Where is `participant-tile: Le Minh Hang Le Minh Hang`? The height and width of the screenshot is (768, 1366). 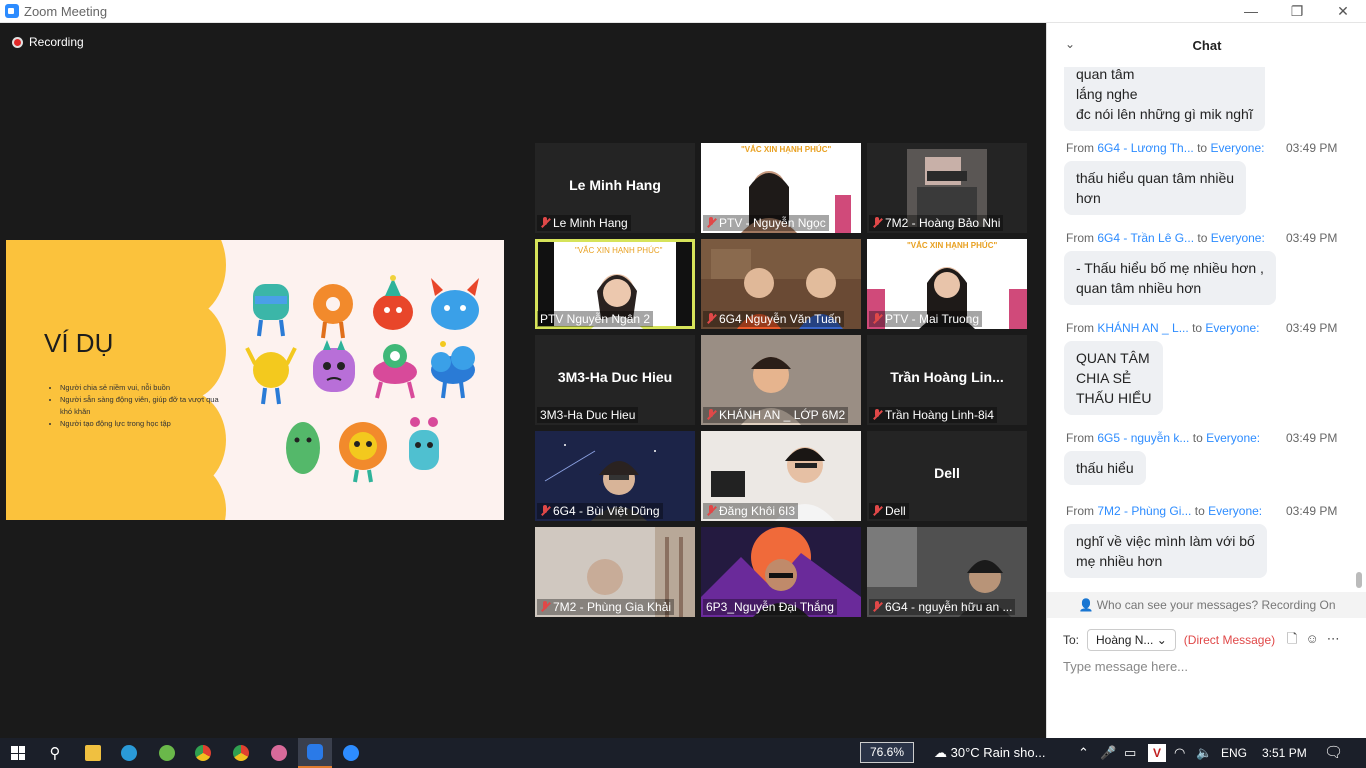
participant-tile: Le Minh Hang Le Minh Hang is located at coordinates (615, 188).